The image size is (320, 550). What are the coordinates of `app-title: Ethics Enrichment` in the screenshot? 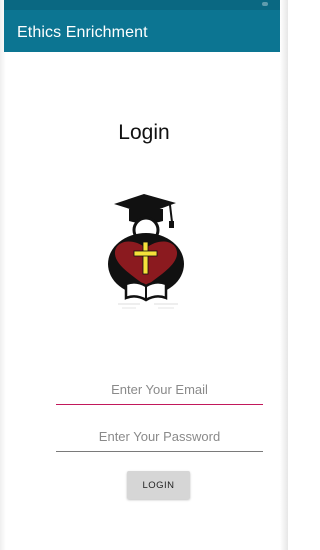 It's located at (82, 32).